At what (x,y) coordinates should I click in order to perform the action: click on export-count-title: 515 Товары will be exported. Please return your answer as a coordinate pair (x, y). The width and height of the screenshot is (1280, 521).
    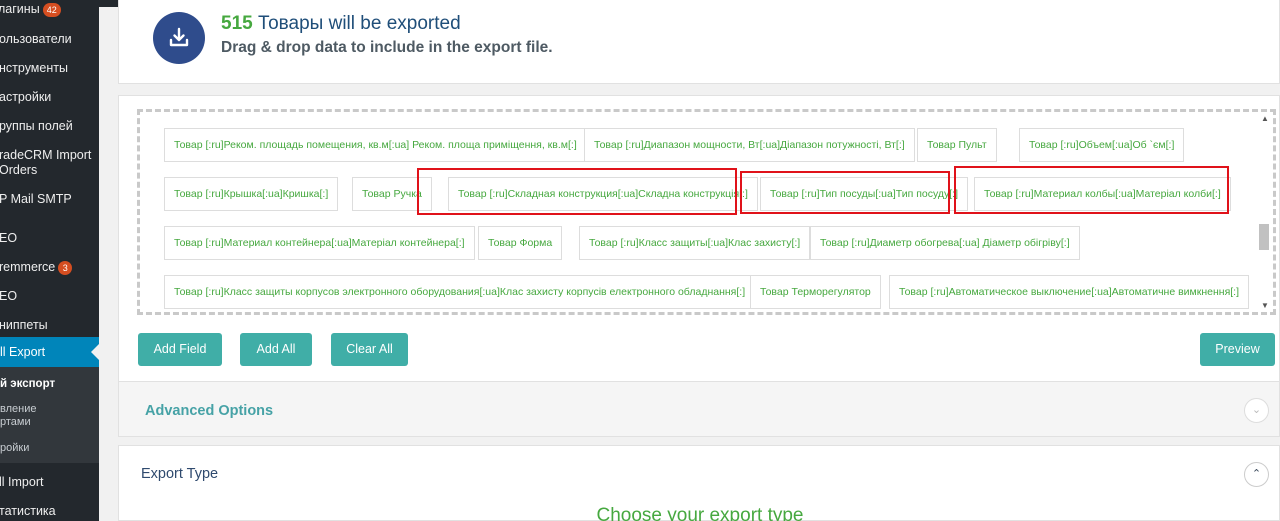
    Looking at the image, I should click on (341, 24).